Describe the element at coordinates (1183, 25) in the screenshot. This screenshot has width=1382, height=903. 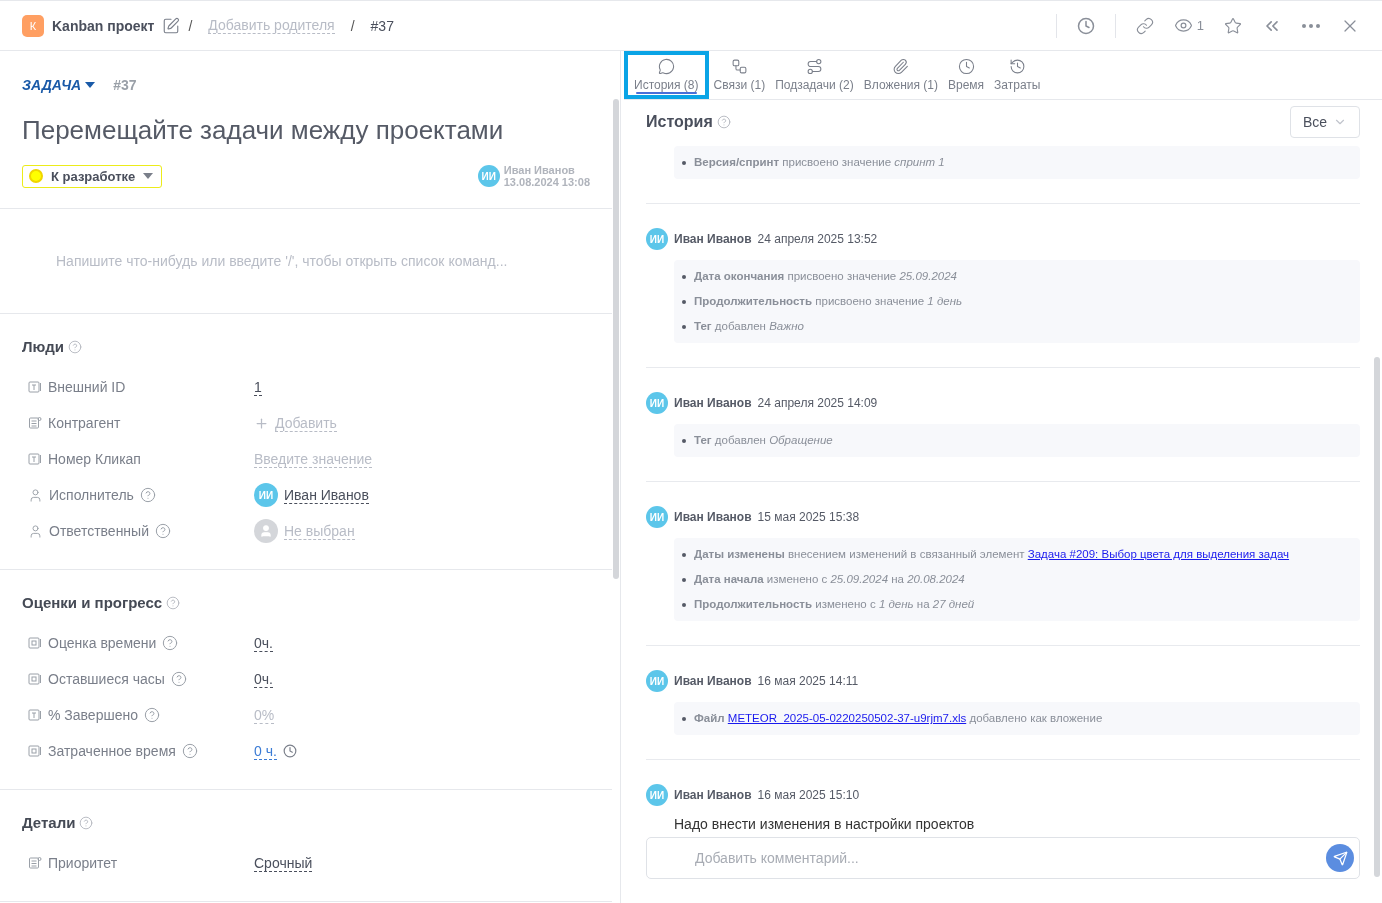
I see `eye-icon` at that location.